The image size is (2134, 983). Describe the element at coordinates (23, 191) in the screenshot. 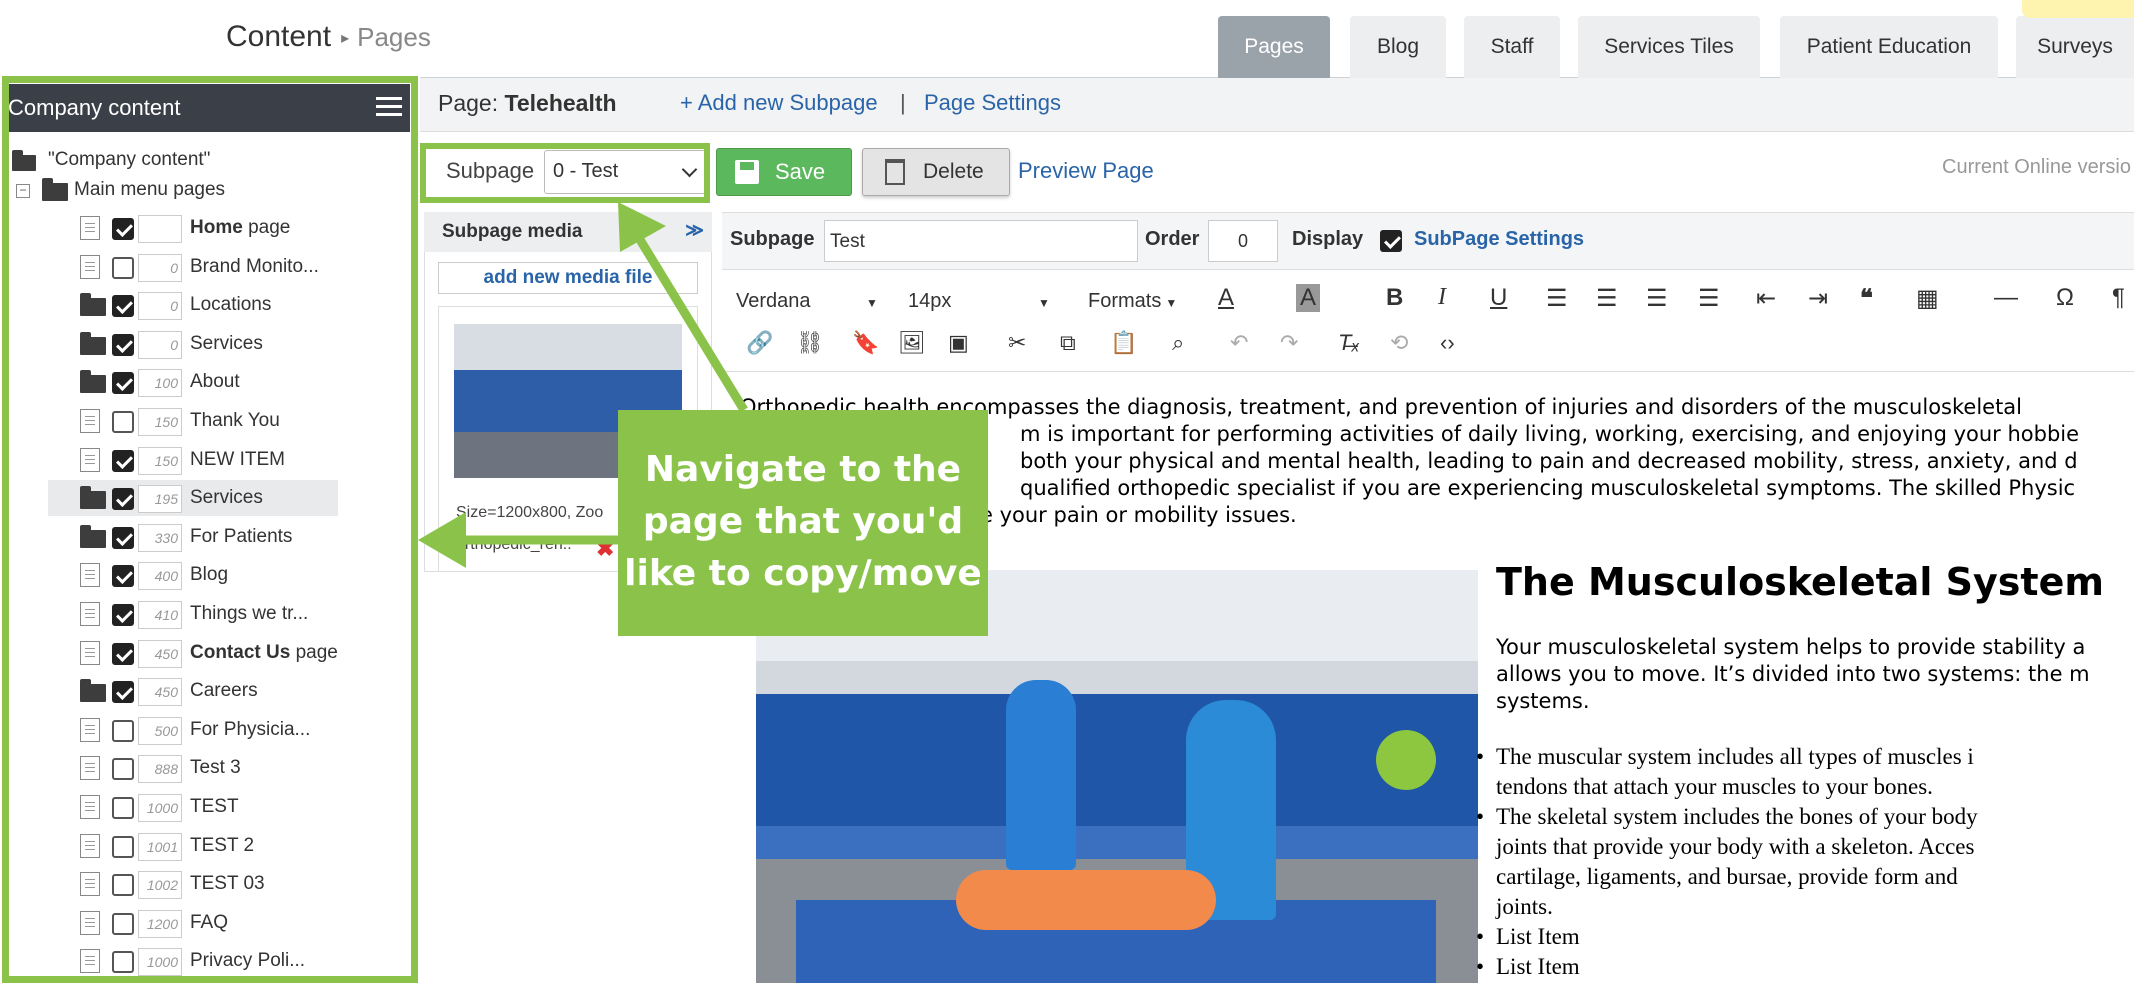

I see `collapse-icon: −` at that location.